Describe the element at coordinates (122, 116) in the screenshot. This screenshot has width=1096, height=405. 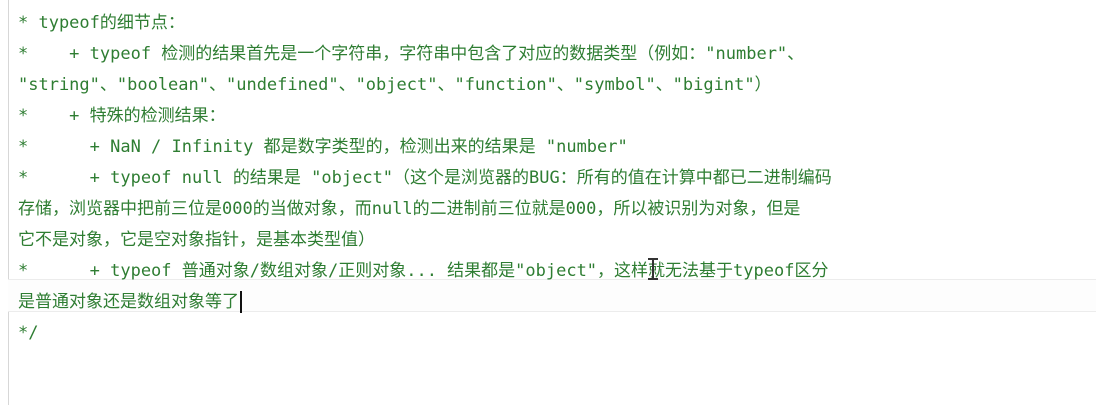
I see `code-line-4: * + 特殊的检测结果：` at that location.